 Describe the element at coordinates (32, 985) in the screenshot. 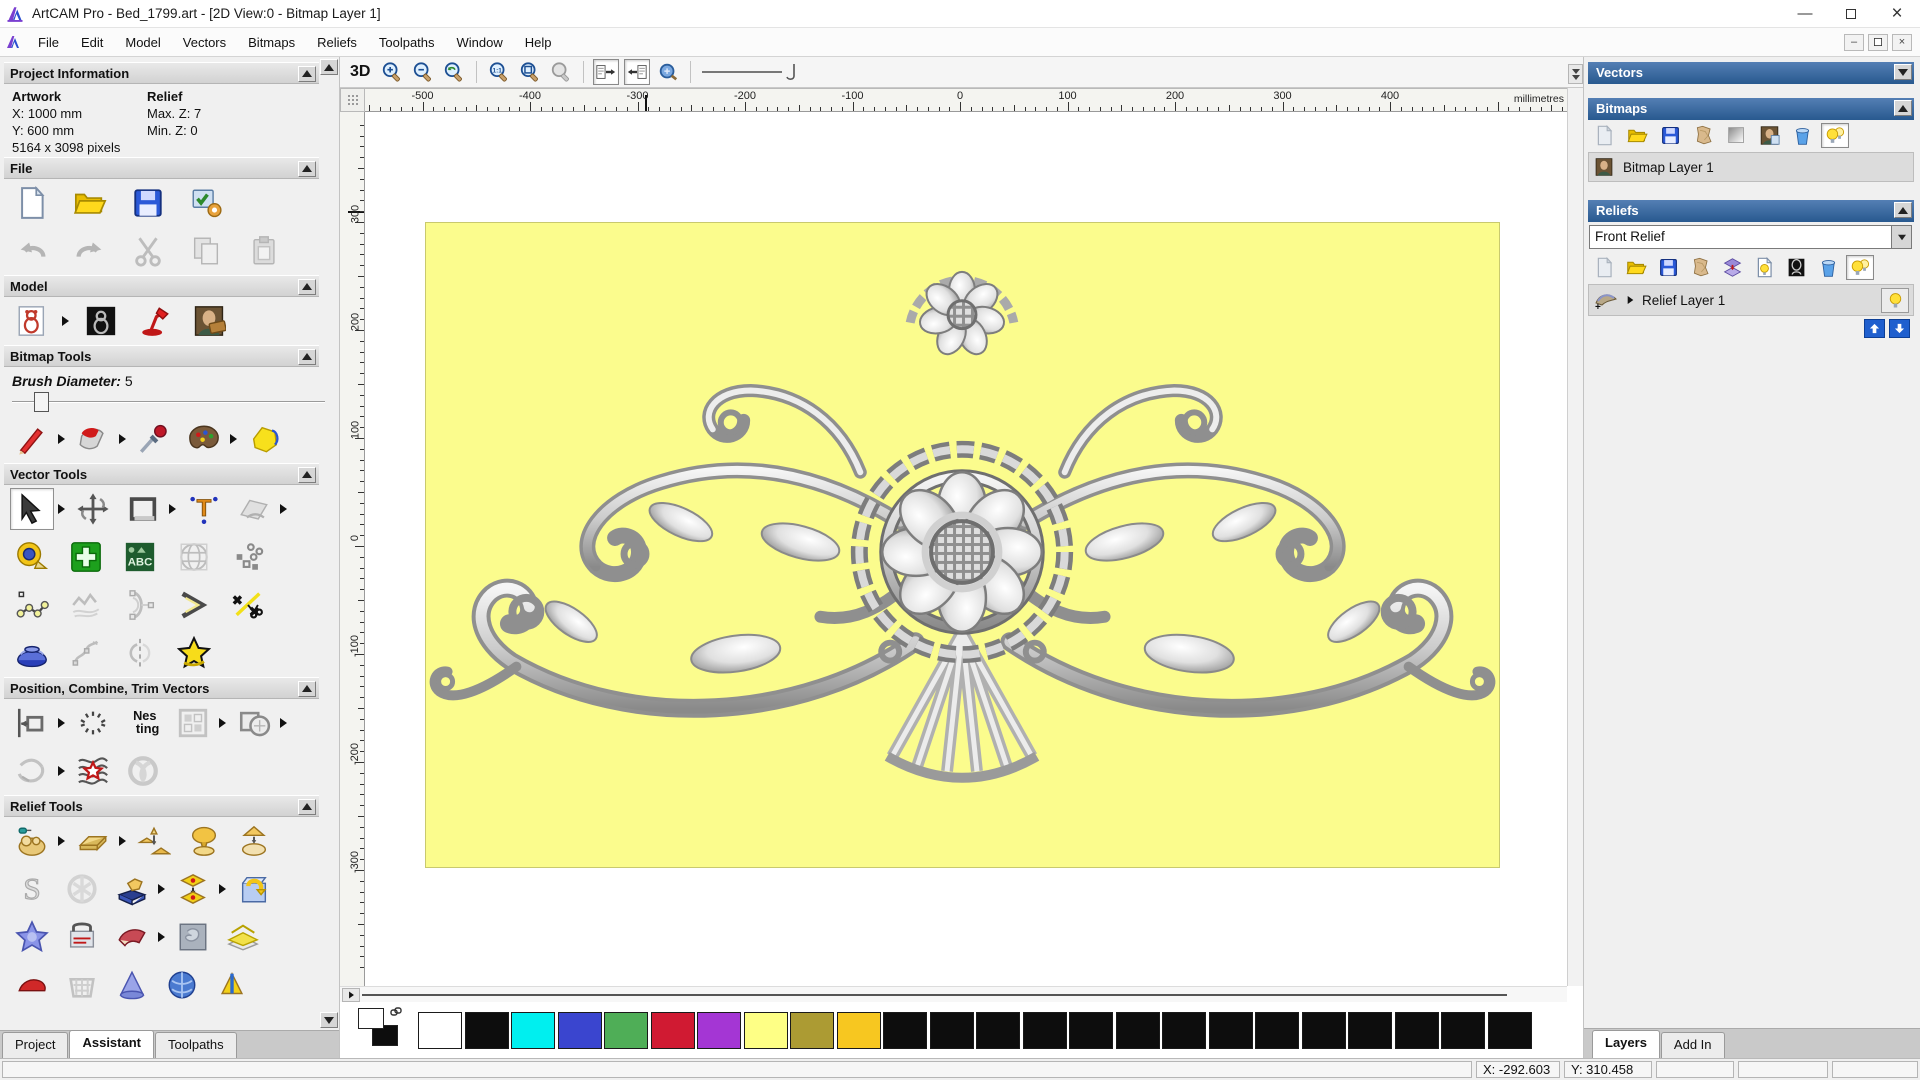

I see `red-relief-button` at that location.